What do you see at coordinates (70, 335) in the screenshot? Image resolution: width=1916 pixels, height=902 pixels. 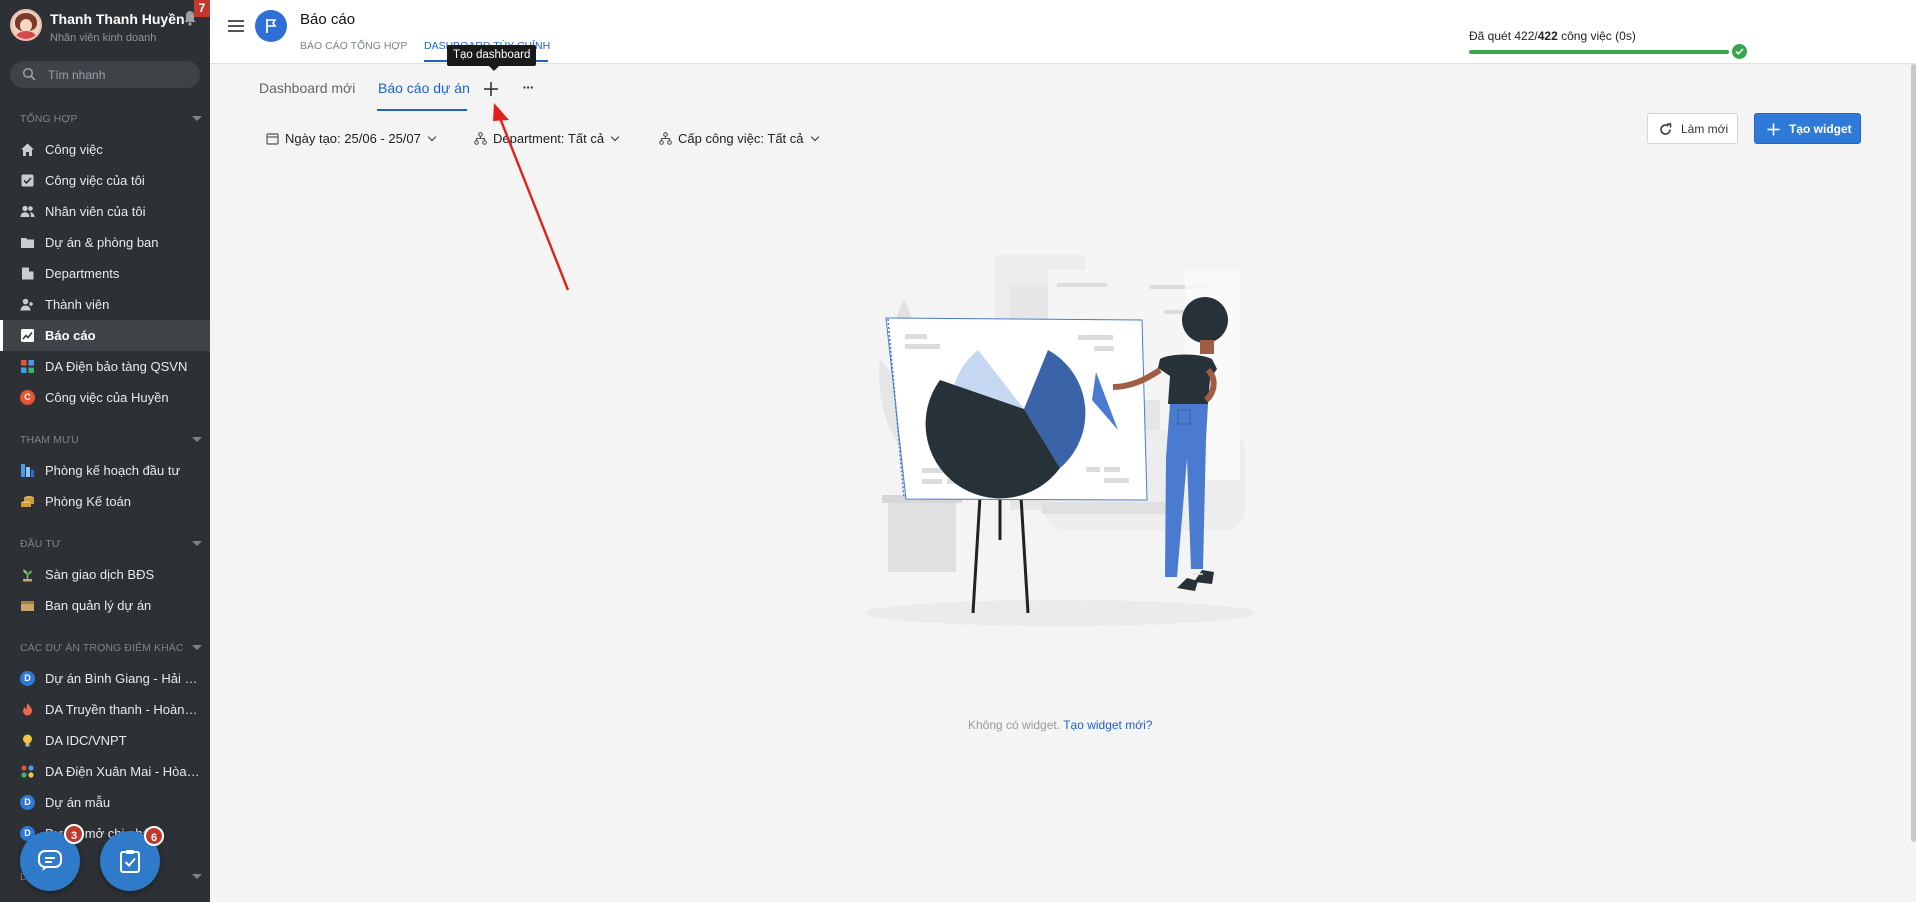 I see `sidebar-item-label: Báo cáo` at bounding box center [70, 335].